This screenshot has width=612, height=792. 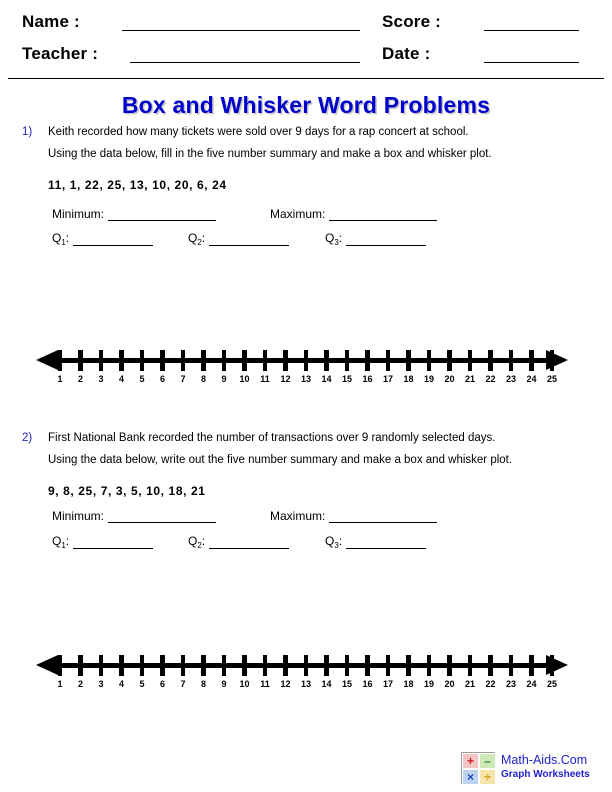 What do you see at coordinates (367, 379) in the screenshot?
I see `number-line-tick-label: 16` at bounding box center [367, 379].